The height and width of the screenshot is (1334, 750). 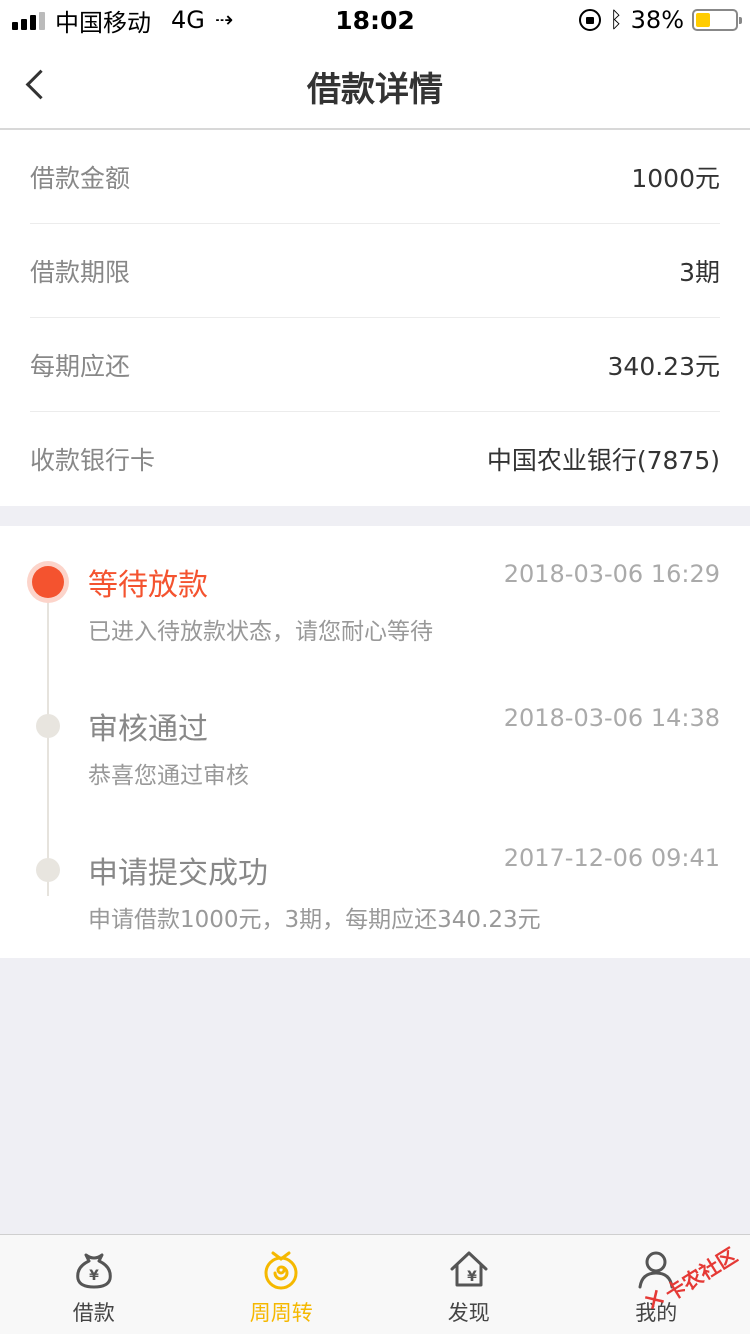 What do you see at coordinates (375, 585) in the screenshot?
I see `timeline-item: 等待放款 2018-03-06 16:29 已进入待放款状态，请您耐心等待` at bounding box center [375, 585].